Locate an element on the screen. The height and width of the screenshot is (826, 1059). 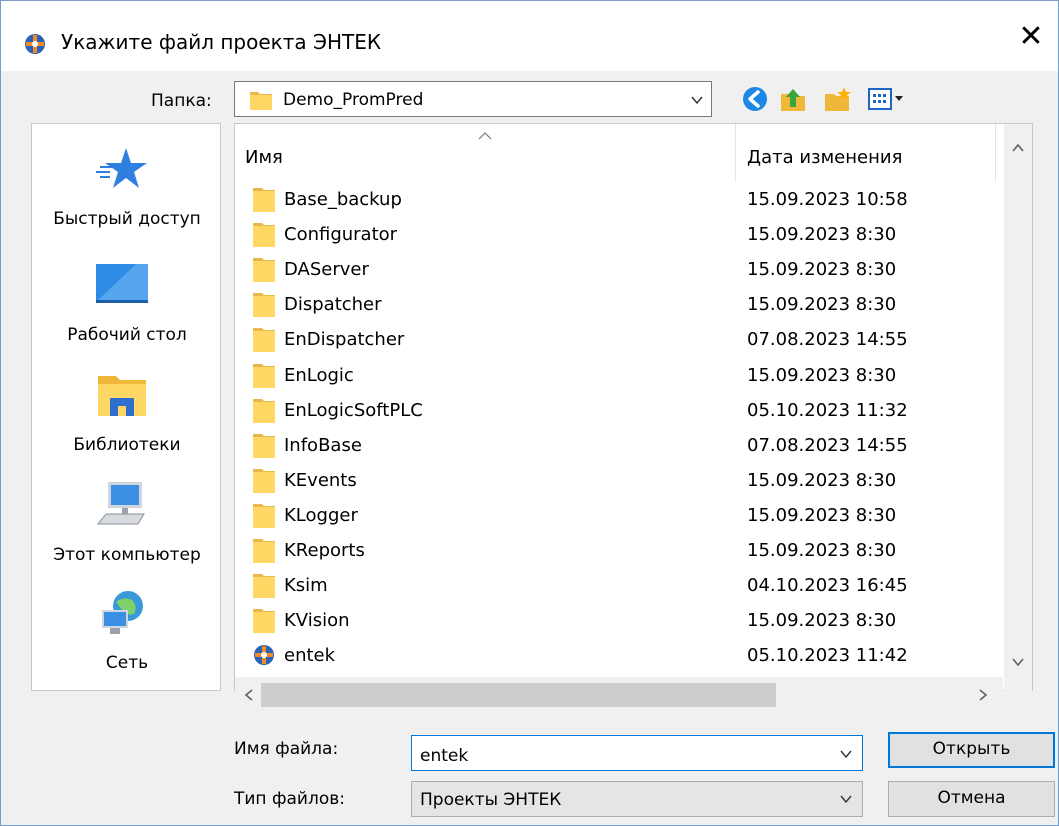
file-name: KLogger is located at coordinates (321, 515).